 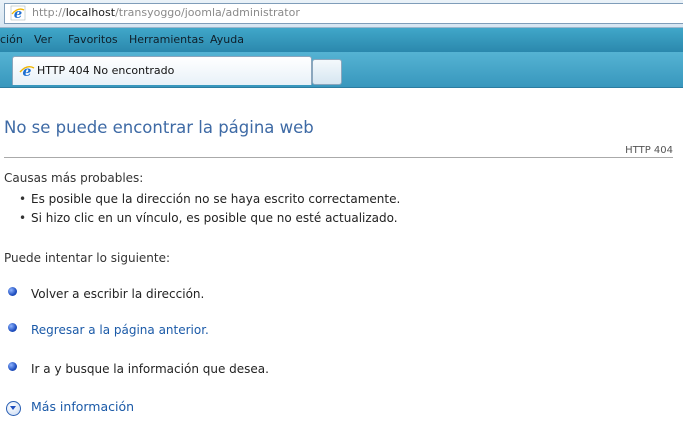 What do you see at coordinates (227, 39) in the screenshot?
I see `menu-ayuda: Ayuda` at bounding box center [227, 39].